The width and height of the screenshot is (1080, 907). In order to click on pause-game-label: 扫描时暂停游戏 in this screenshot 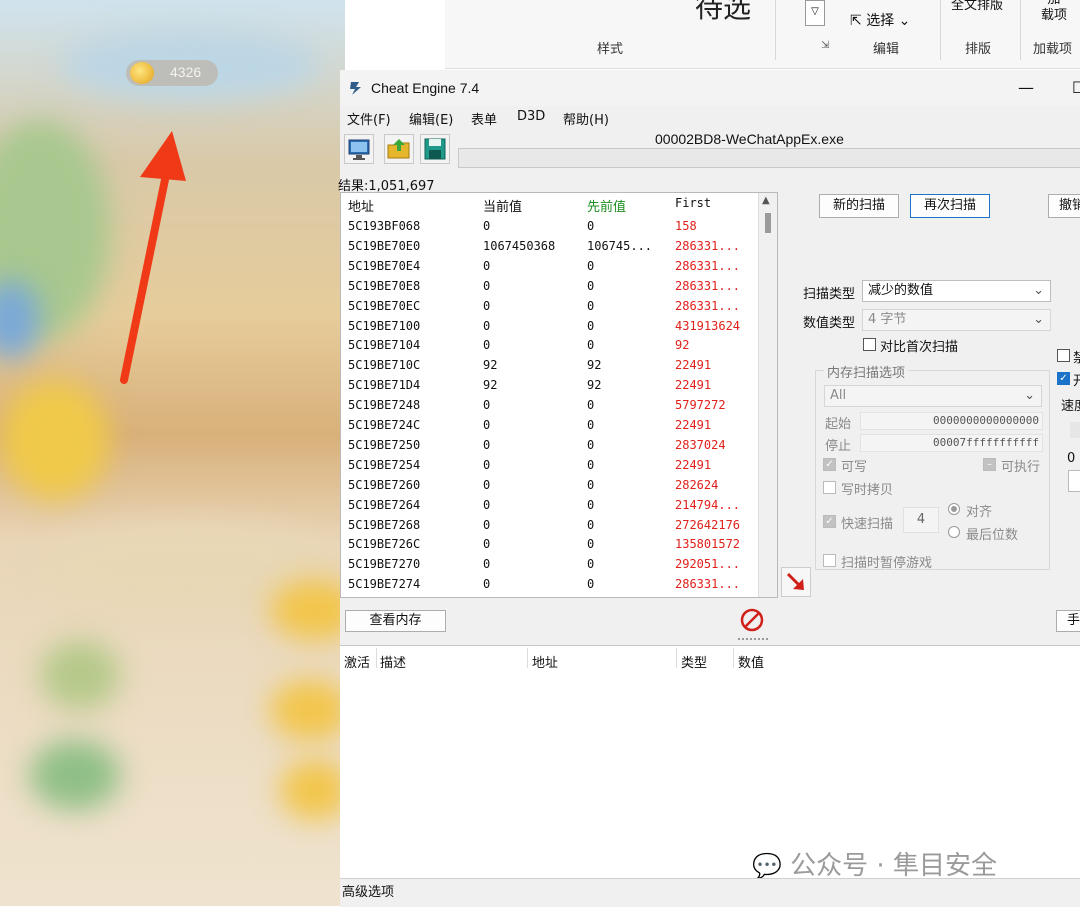, I will do `click(887, 563)`.